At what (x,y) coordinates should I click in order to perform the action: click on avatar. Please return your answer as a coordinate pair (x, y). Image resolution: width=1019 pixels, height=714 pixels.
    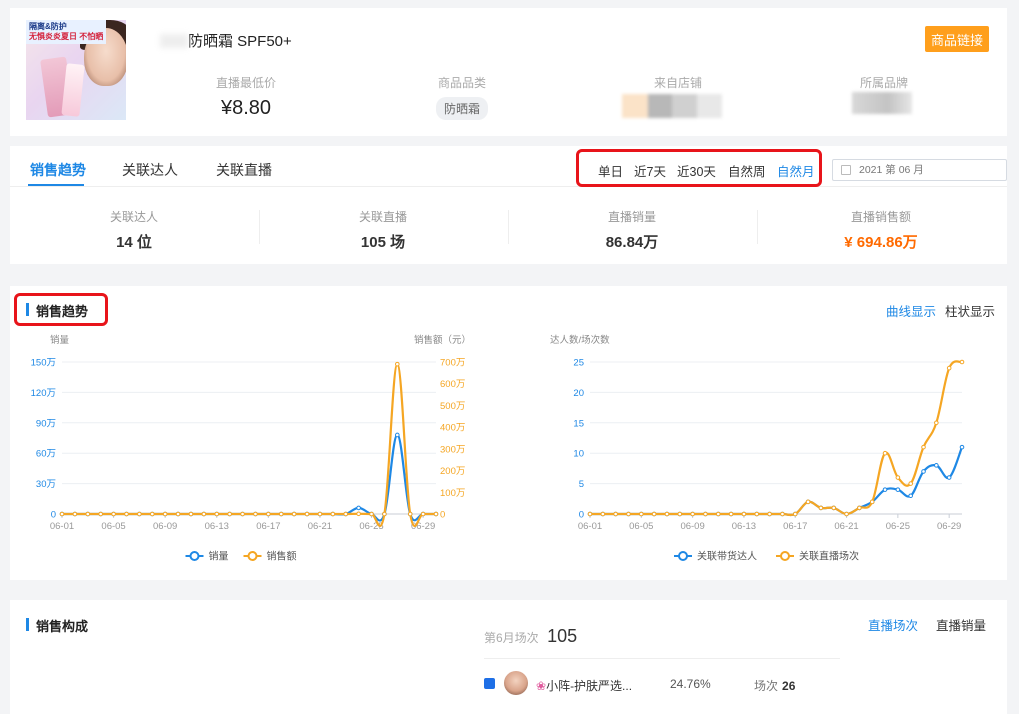
    Looking at the image, I should click on (516, 683).